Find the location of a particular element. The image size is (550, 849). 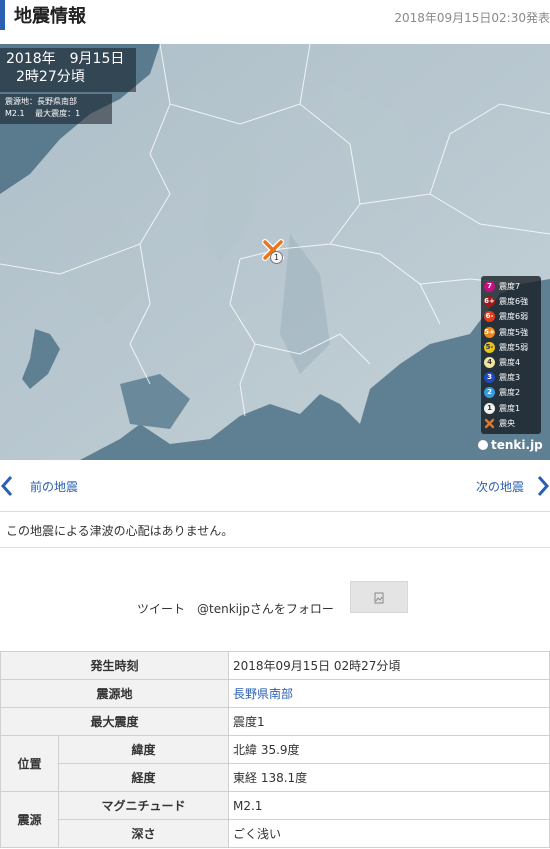

legend-intensity-icon: 7 is located at coordinates (489, 287).